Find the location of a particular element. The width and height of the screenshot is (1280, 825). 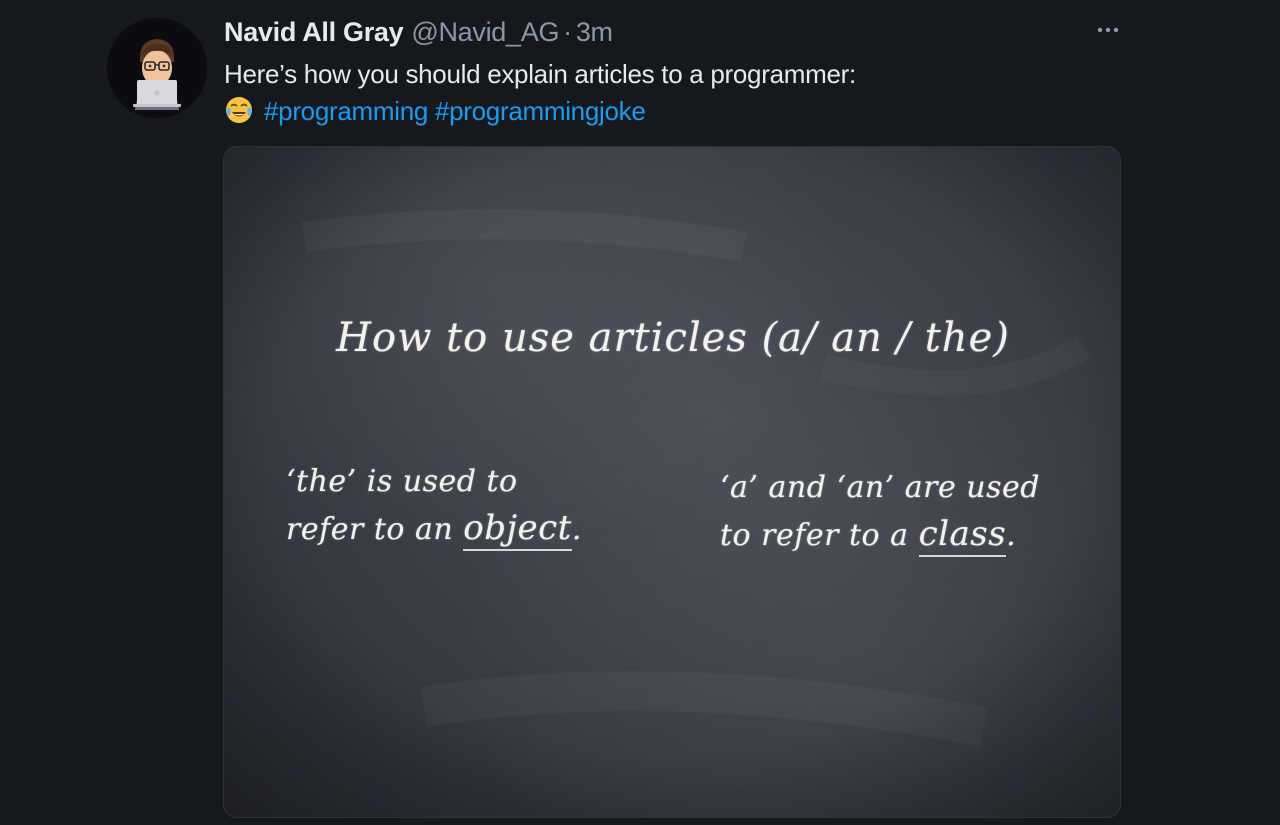

author-display-name: Navid All Gray is located at coordinates (314, 32).